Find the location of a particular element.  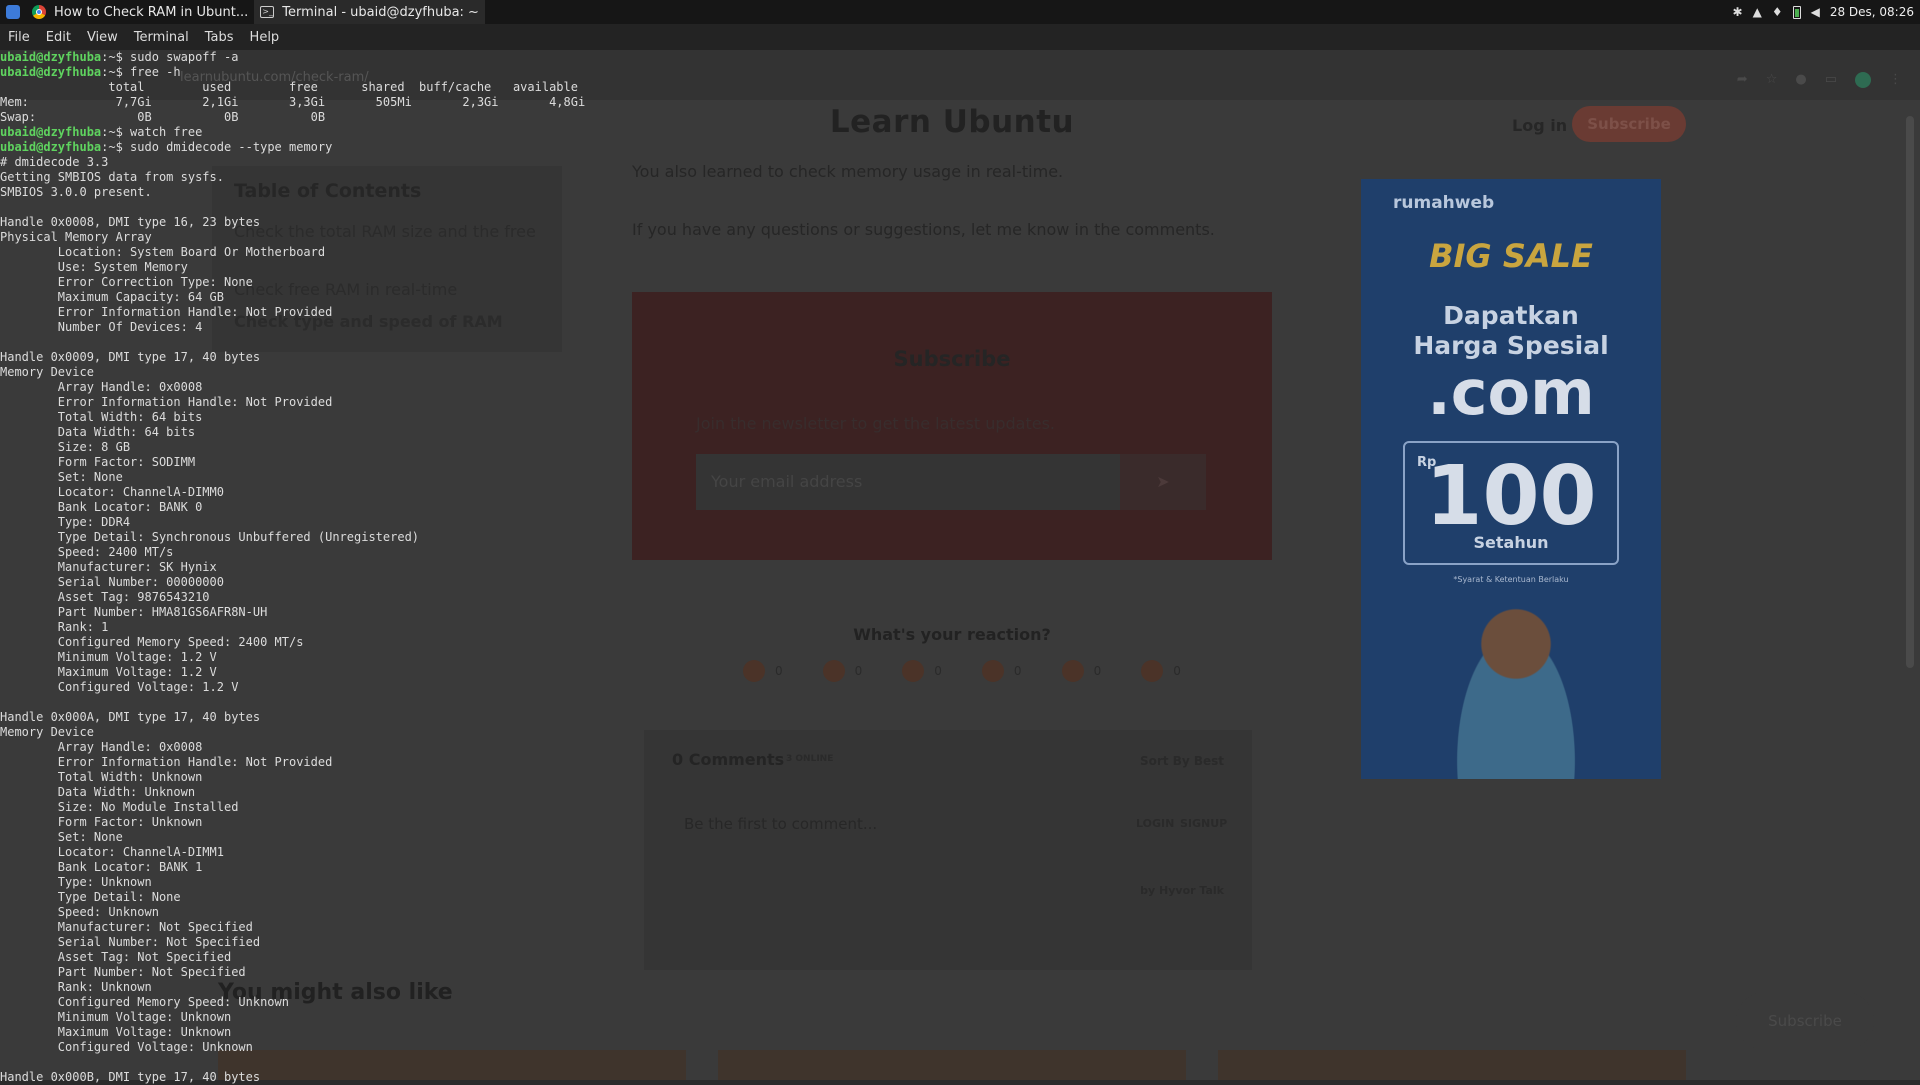

terminal-output-line: Serial Number: Not Specified is located at coordinates (130, 942).